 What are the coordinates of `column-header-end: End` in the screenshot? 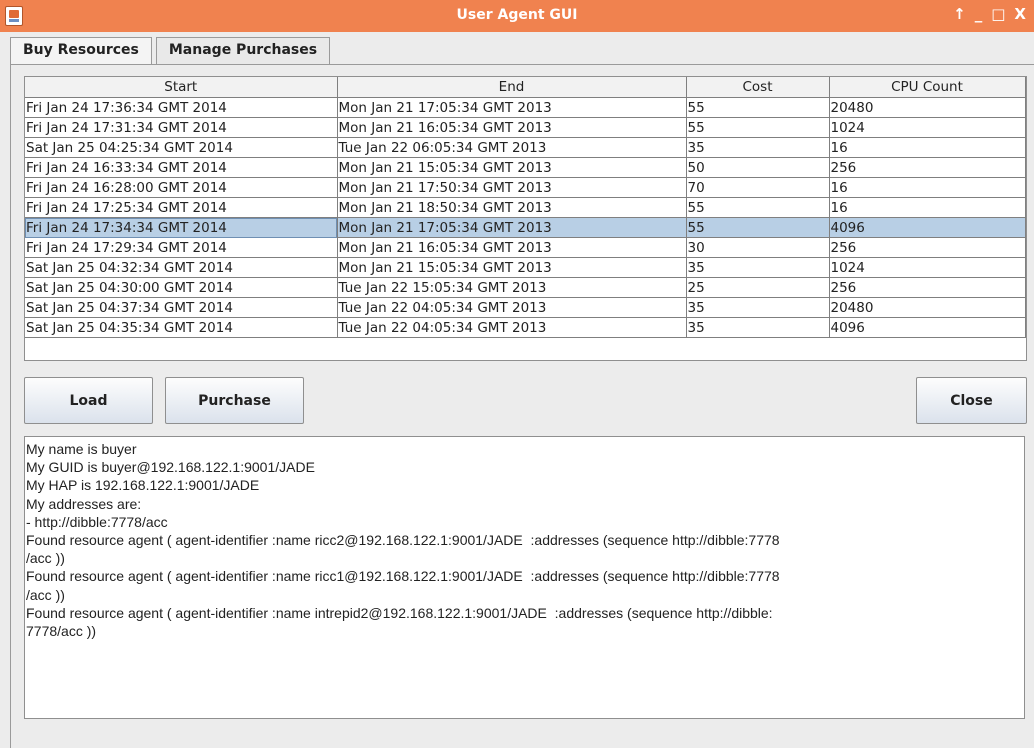 It's located at (512, 87).